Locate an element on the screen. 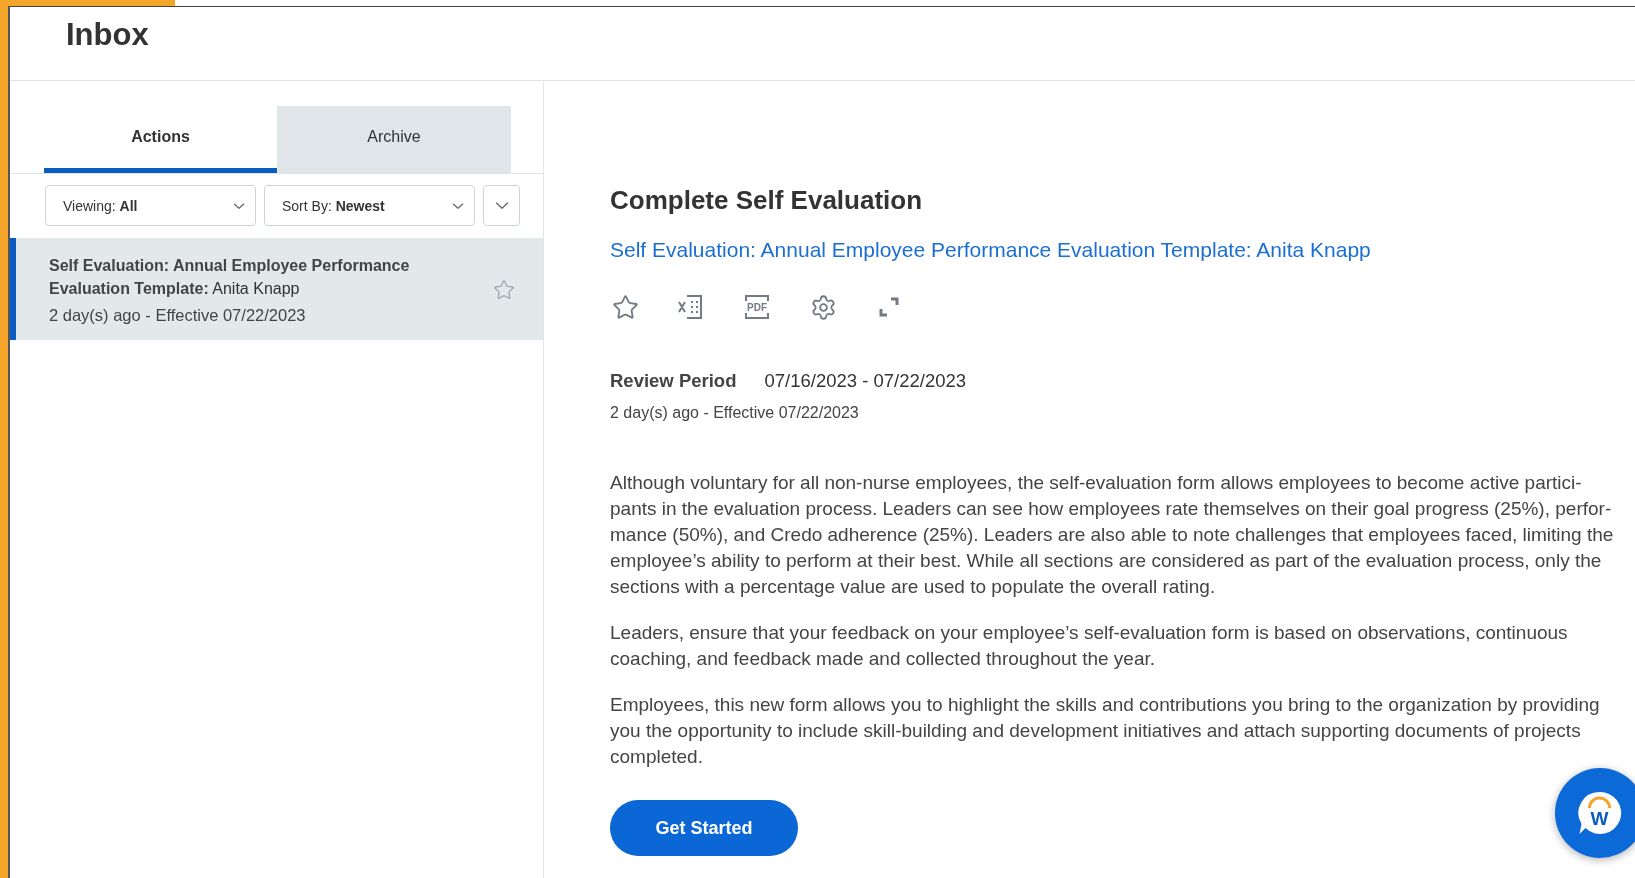 This screenshot has height=878, width=1635. export-pdf-button: PDF is located at coordinates (757, 307).